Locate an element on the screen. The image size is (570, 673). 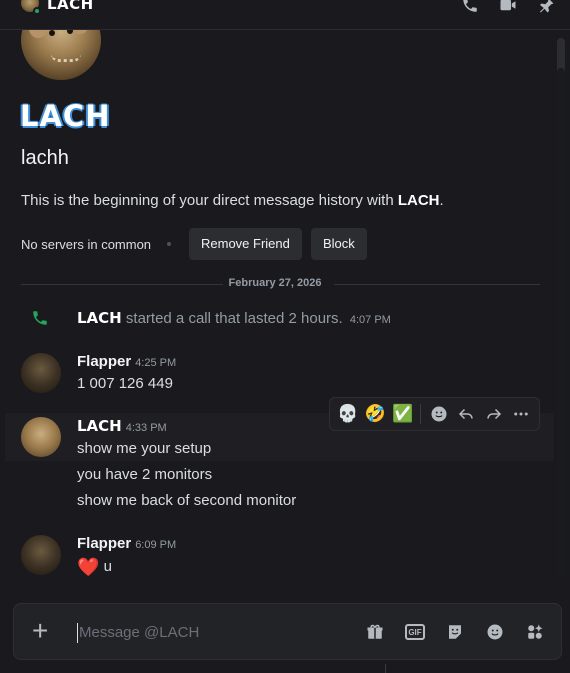
online-status-indicator is located at coordinates (37, 11).